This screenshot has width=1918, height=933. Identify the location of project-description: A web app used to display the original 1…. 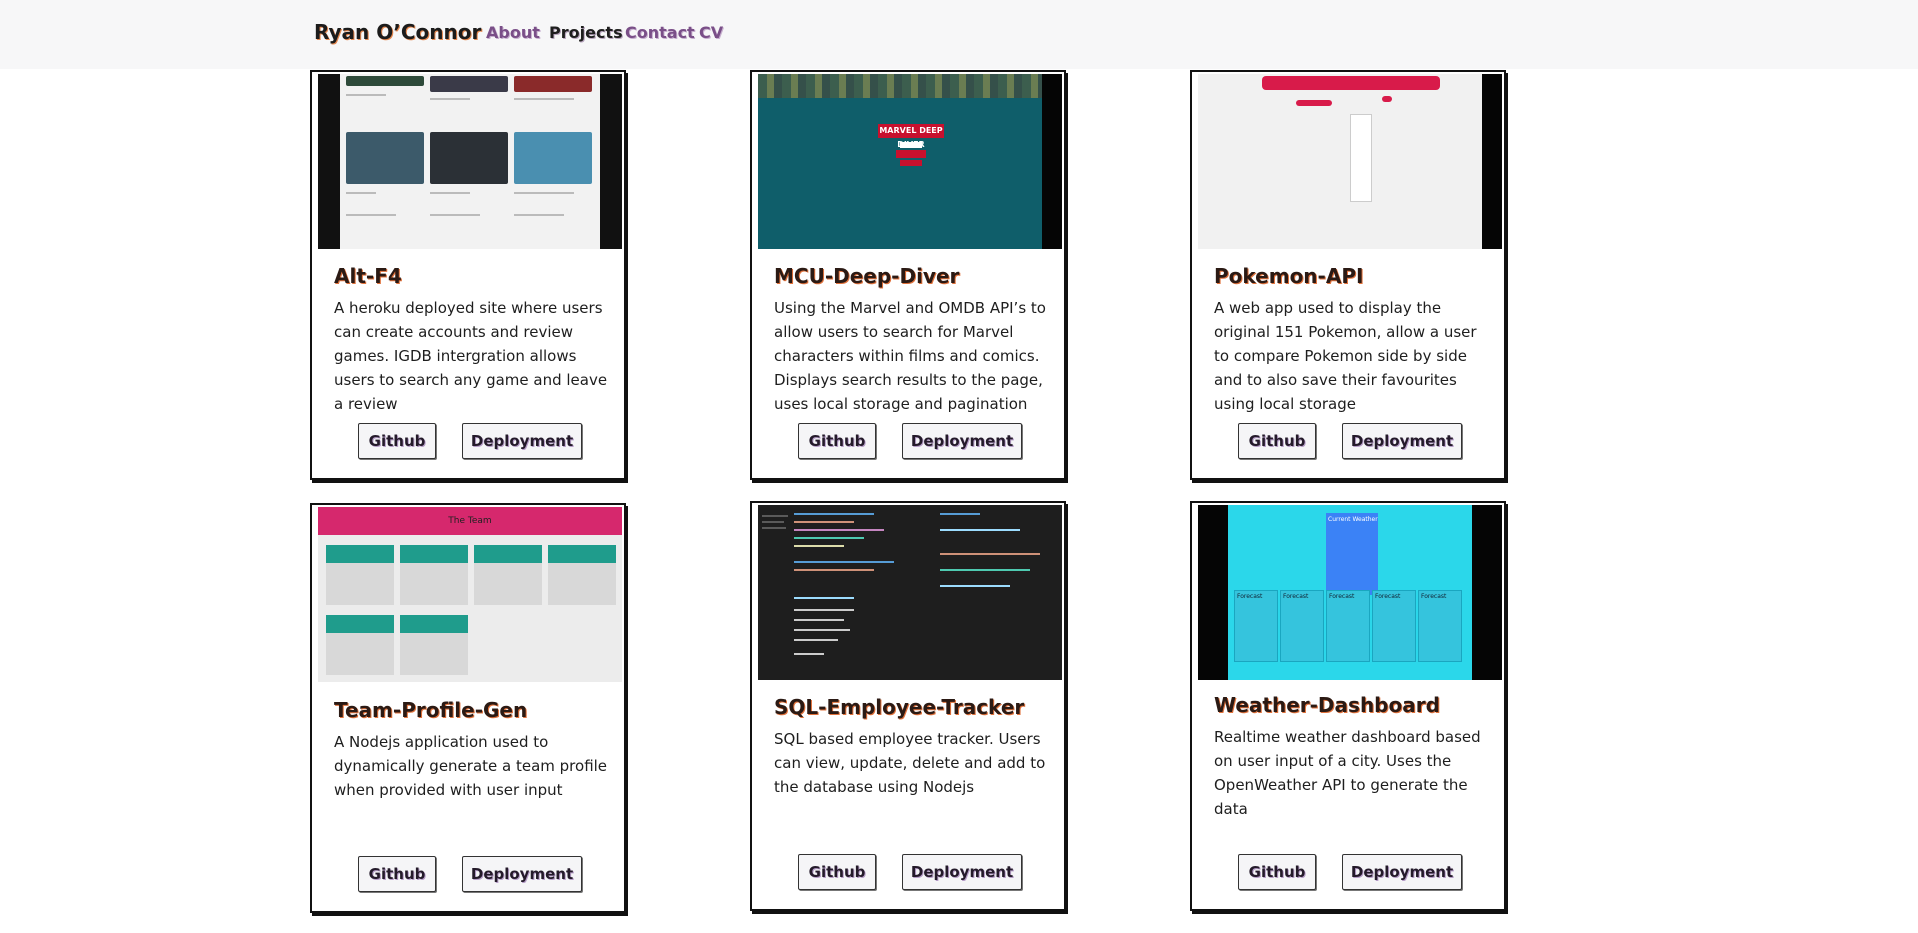
(1345, 356).